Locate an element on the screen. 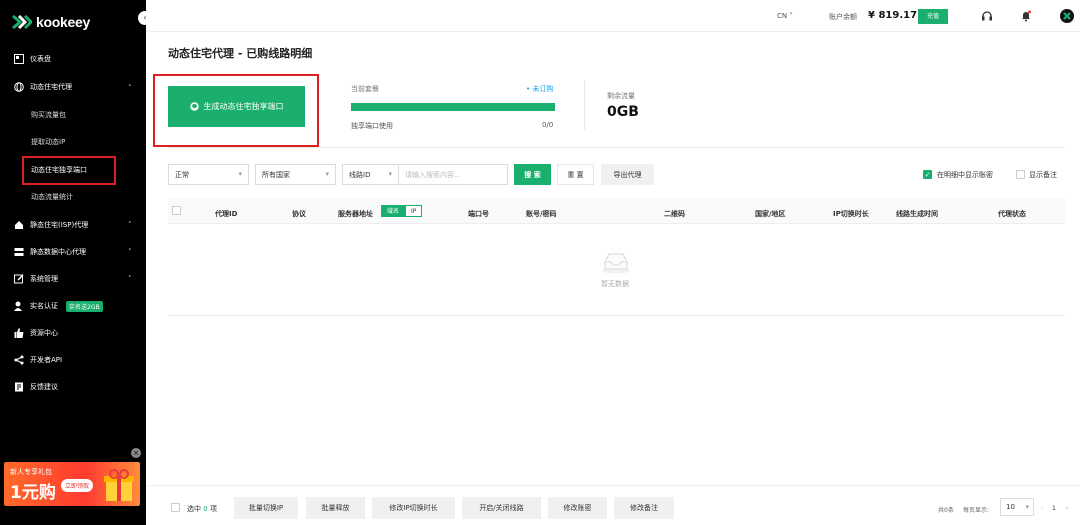 This screenshot has width=1080, height=525. promo-close-icon: × is located at coordinates (136, 453).